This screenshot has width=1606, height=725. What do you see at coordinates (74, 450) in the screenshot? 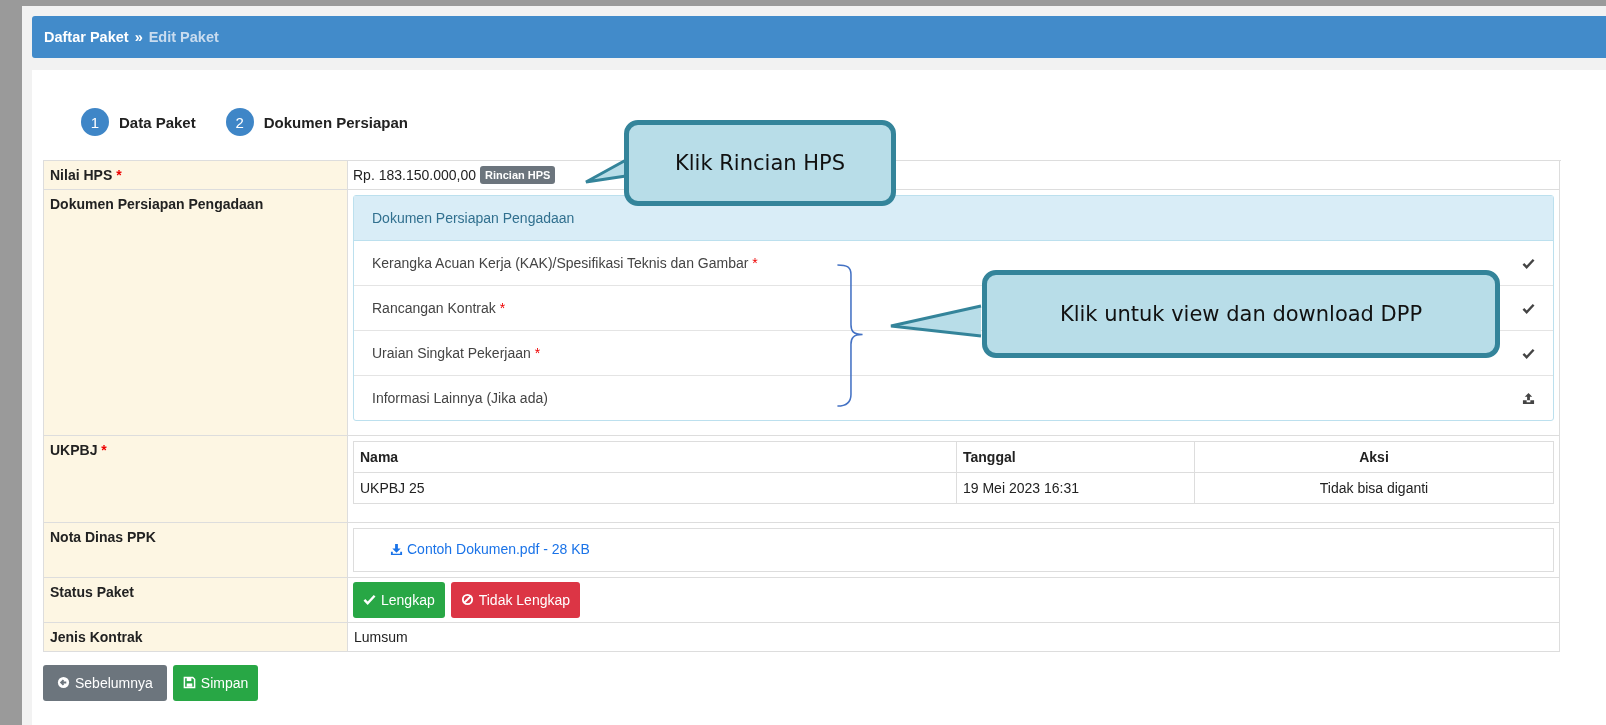
I see `field-label: UKPBJ` at bounding box center [74, 450].